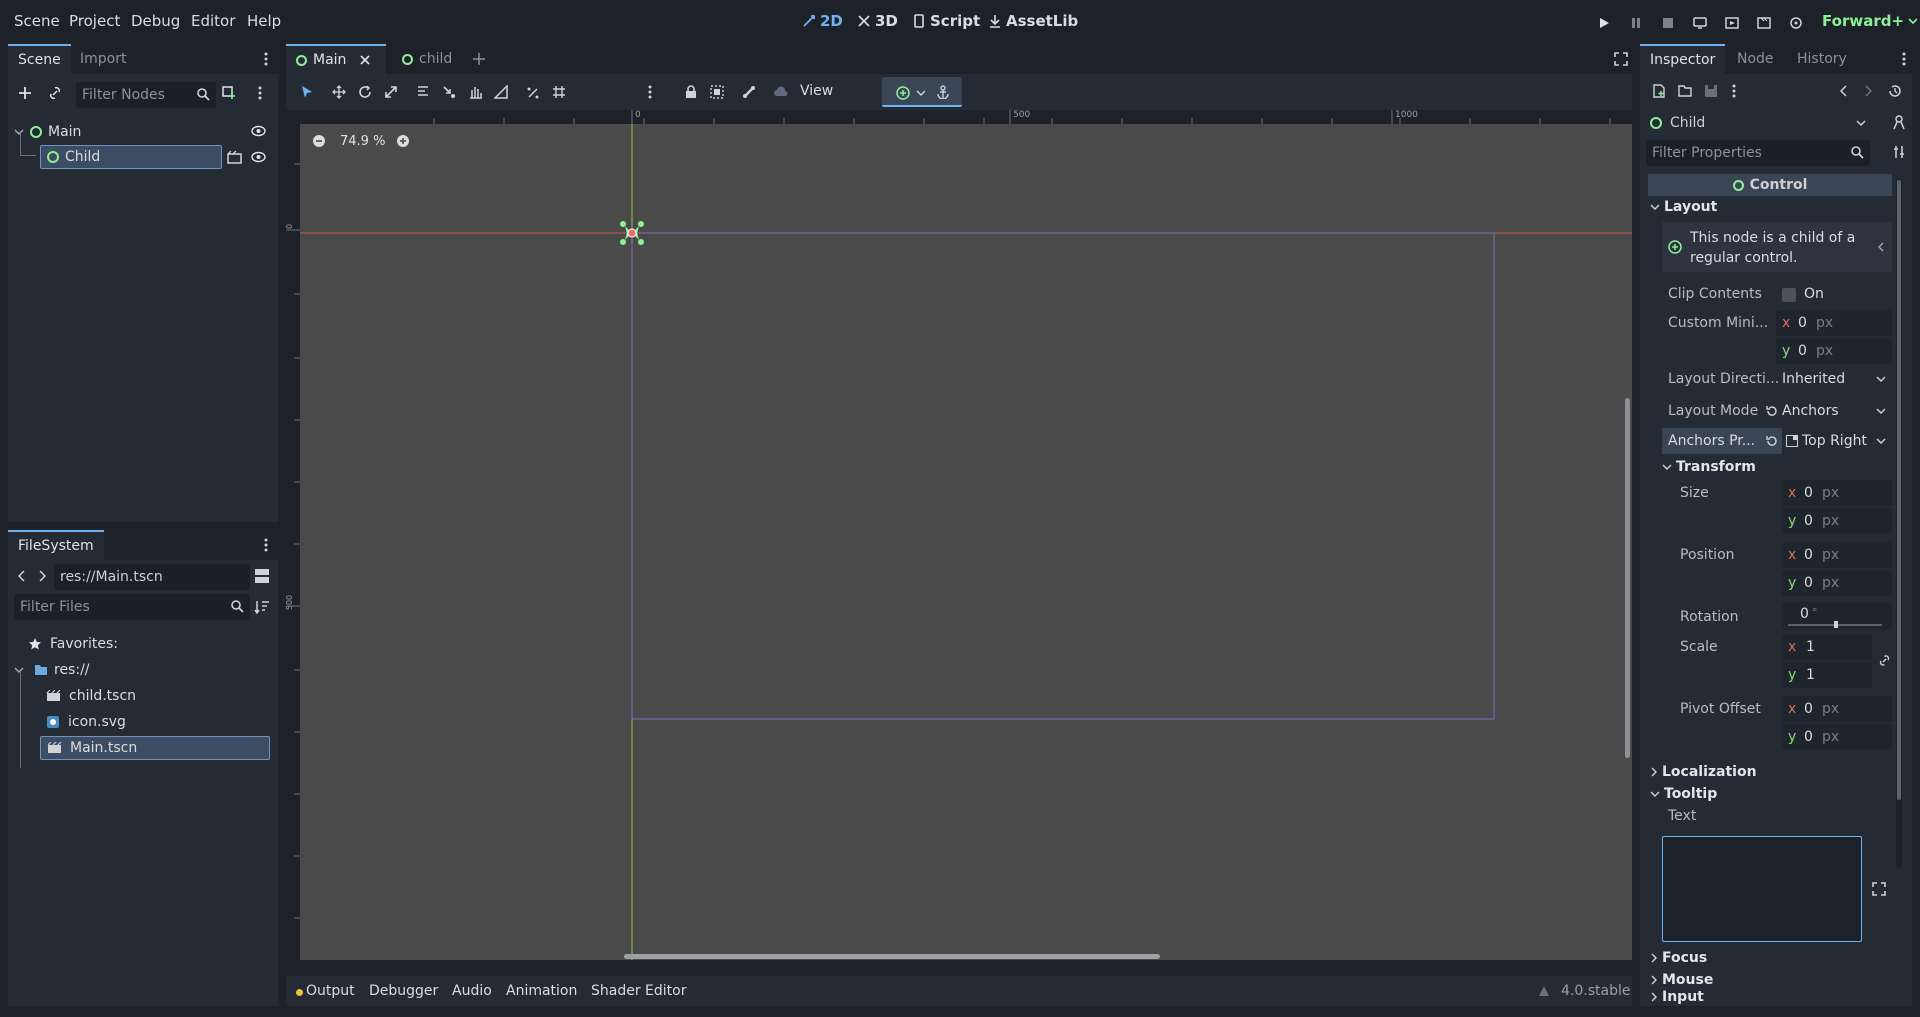  I want to click on section-layout: Layout, so click(1683, 207).